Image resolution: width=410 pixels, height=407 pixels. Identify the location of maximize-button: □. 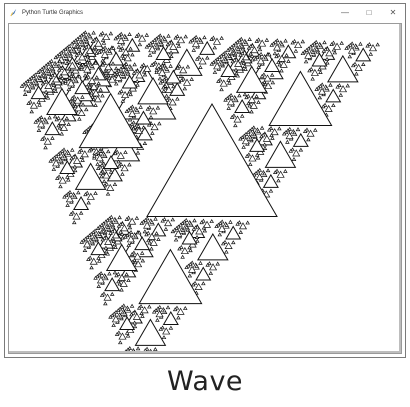
(369, 12).